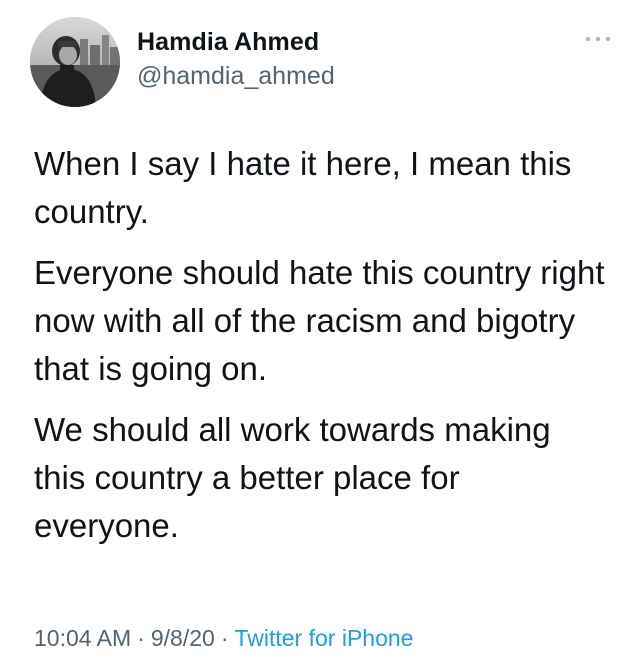 This screenshot has width=634, height=667. Describe the element at coordinates (236, 76) in the screenshot. I see `author-handle: @hamdia_ahmed` at that location.